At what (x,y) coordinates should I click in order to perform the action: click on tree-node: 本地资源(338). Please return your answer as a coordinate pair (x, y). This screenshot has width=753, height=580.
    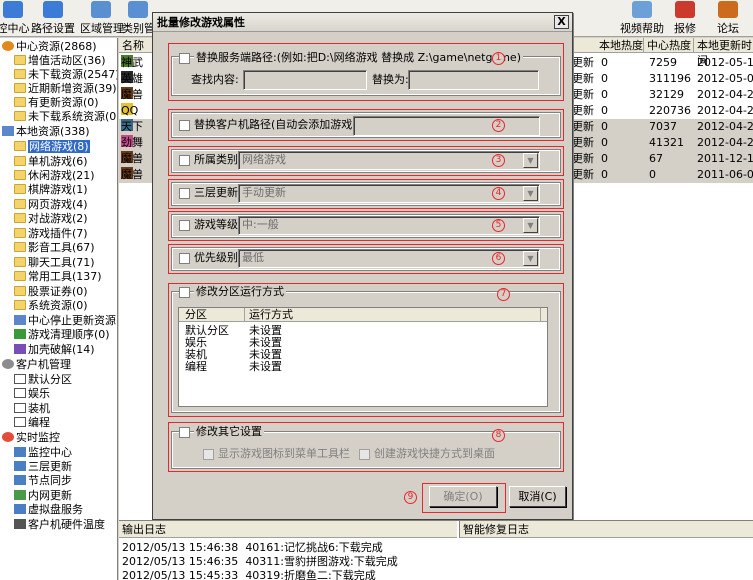
    Looking at the image, I should click on (46, 132).